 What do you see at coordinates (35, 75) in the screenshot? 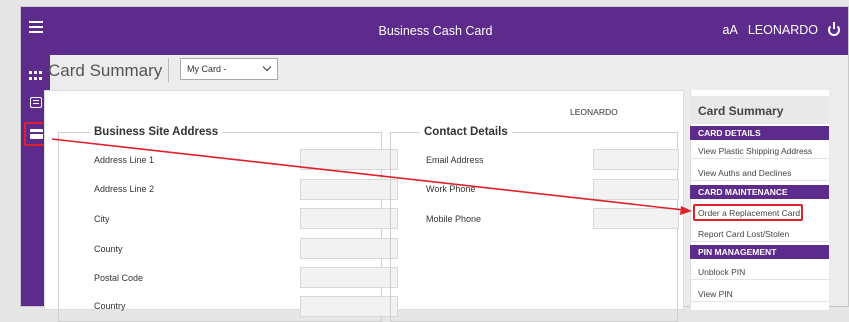
I see `apps-grid-icon` at bounding box center [35, 75].